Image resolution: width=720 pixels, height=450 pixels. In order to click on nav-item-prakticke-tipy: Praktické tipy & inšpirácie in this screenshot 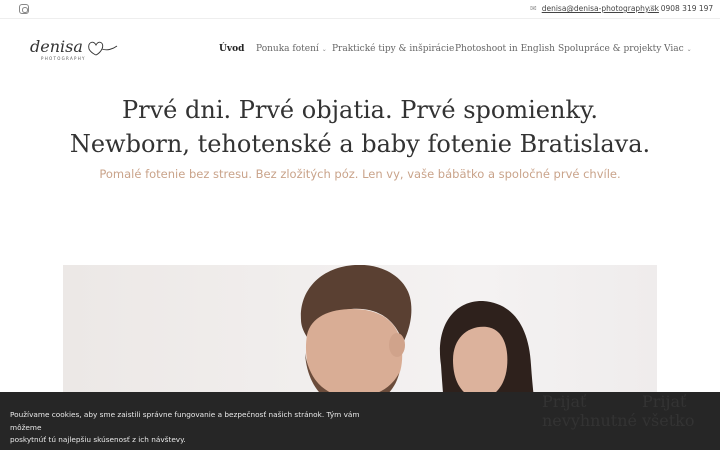, I will do `click(393, 49)`.